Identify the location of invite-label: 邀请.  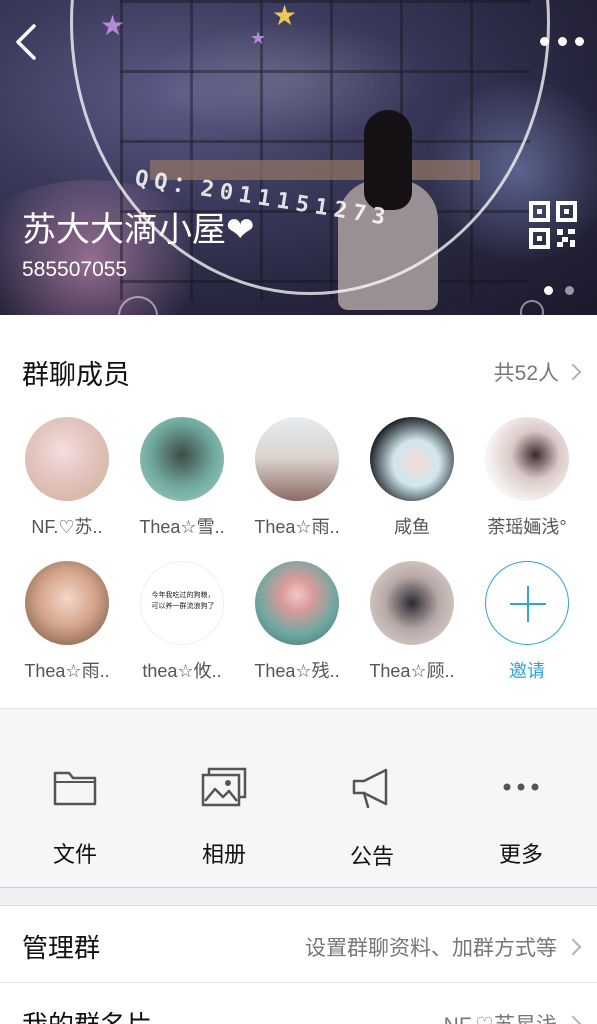
(527, 671).